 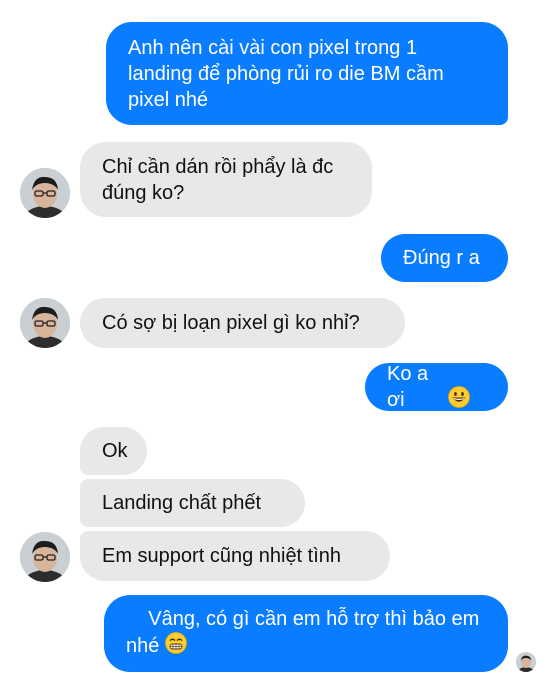 I want to click on message-bubble-incoming: Landing chất phết, so click(x=192, y=503).